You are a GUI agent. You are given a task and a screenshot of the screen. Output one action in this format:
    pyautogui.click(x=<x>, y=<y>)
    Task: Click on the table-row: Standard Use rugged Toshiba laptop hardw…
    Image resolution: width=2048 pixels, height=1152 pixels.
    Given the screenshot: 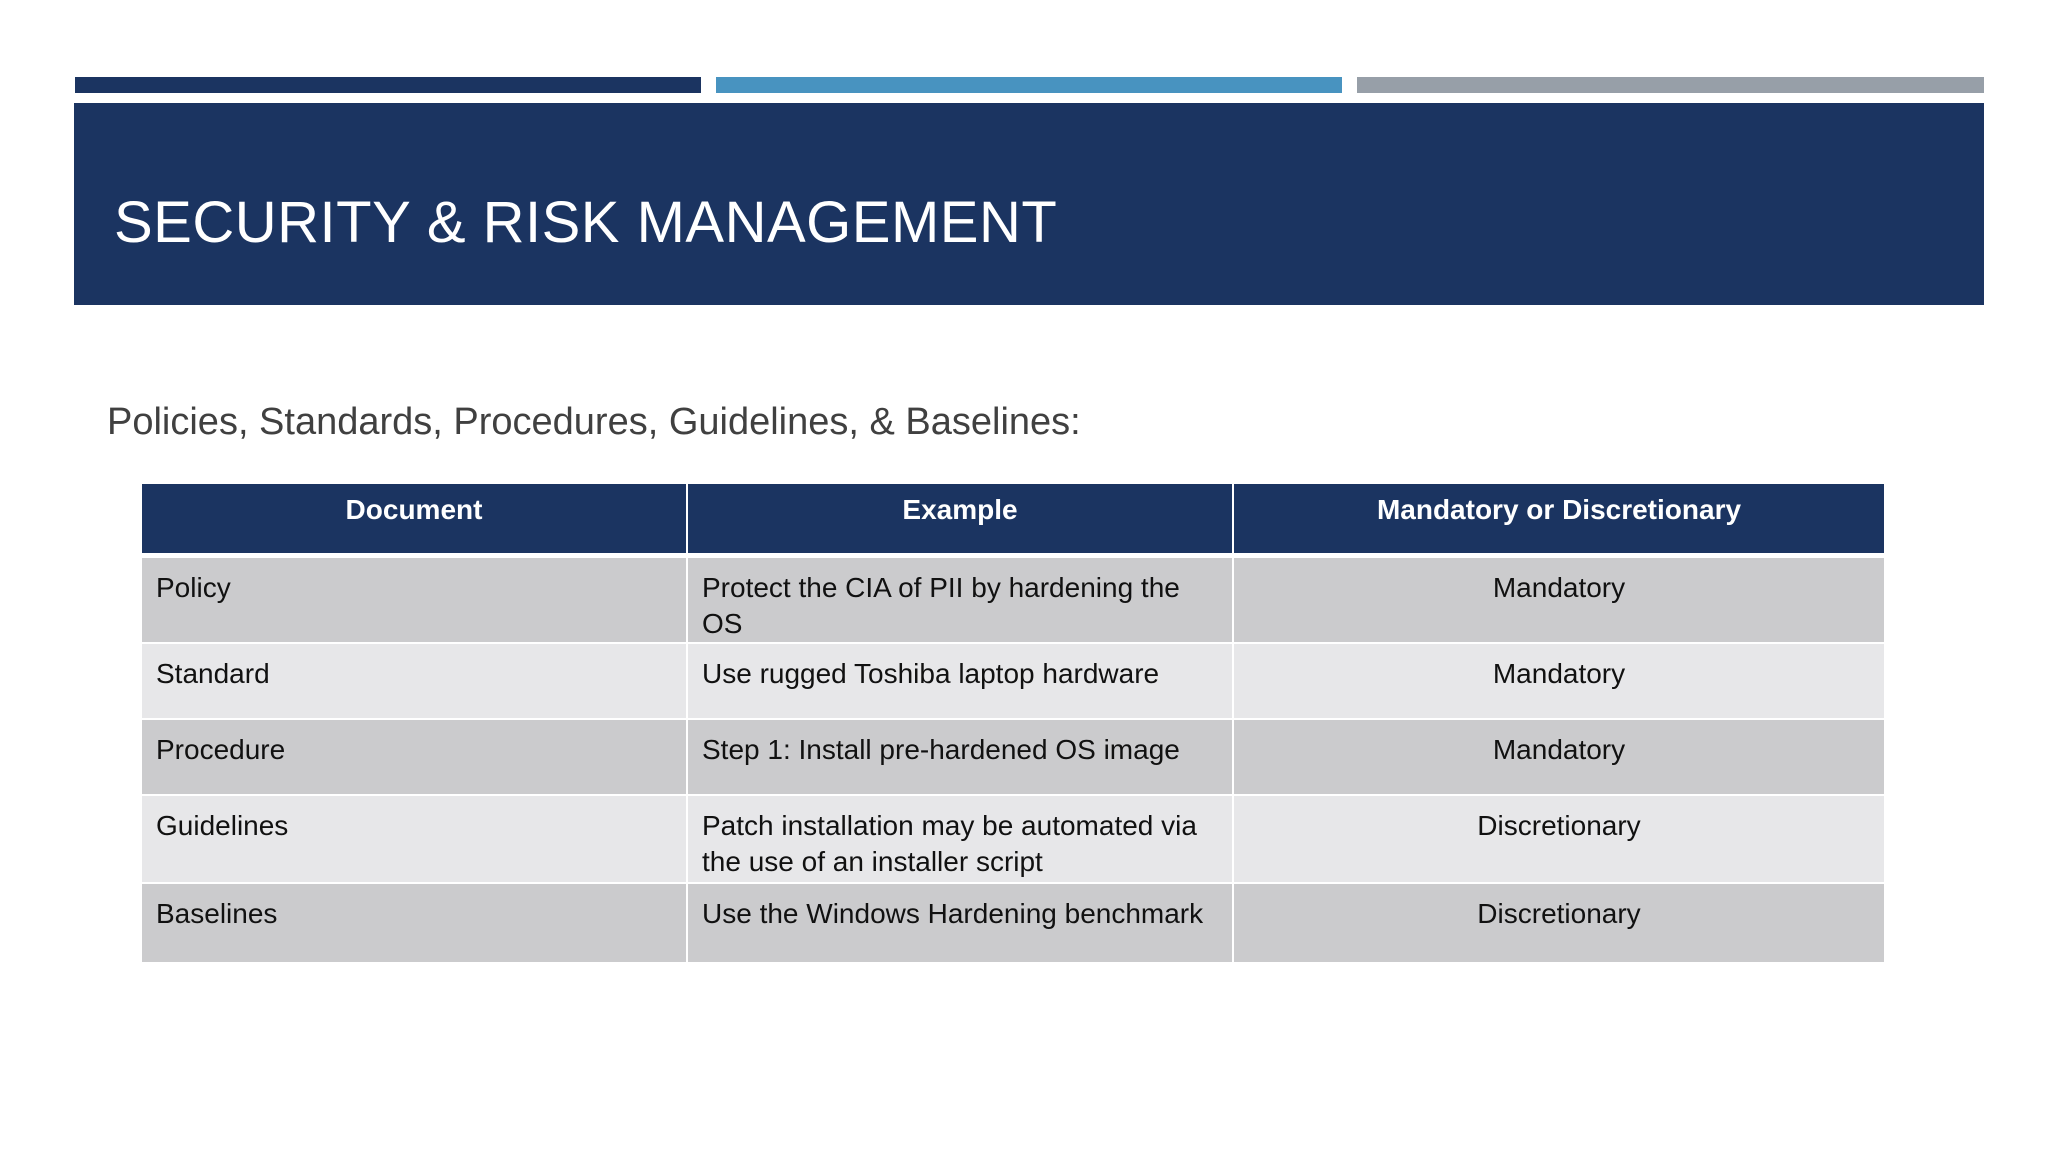 What is the action you would take?
    pyautogui.click(x=1013, y=680)
    